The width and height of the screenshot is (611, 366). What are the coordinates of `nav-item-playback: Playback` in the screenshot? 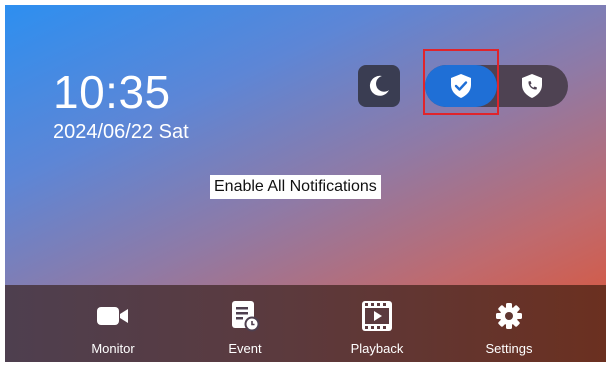 It's located at (377, 323).